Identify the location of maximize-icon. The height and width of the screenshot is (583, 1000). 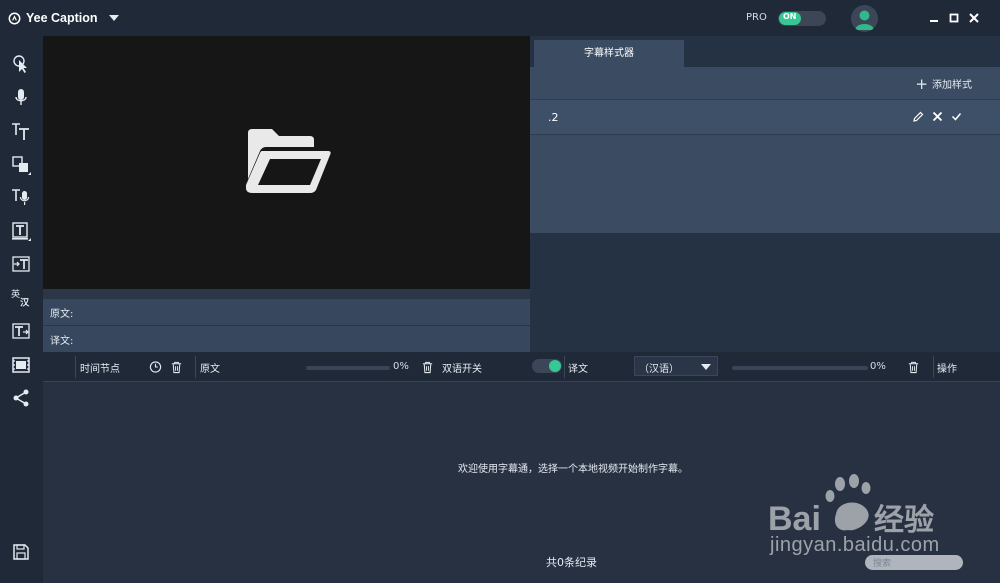
(954, 18).